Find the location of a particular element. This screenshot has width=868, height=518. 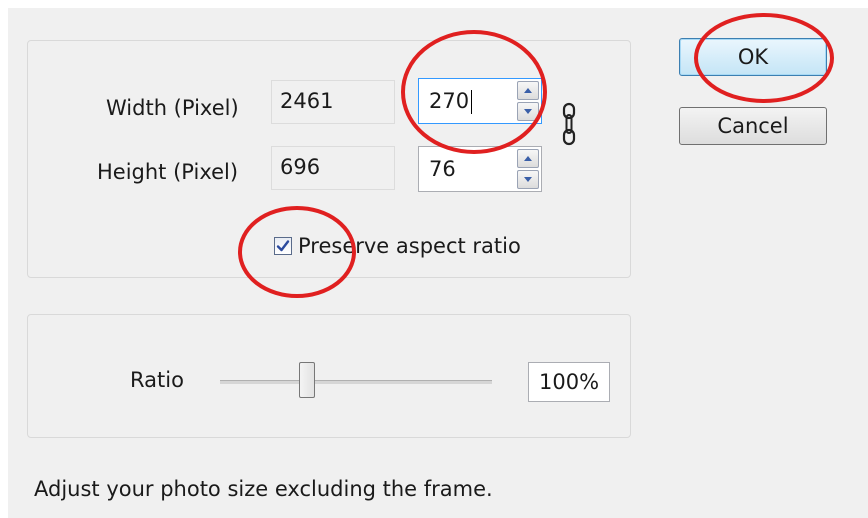

new-width-spinner: 270 is located at coordinates (480, 101).